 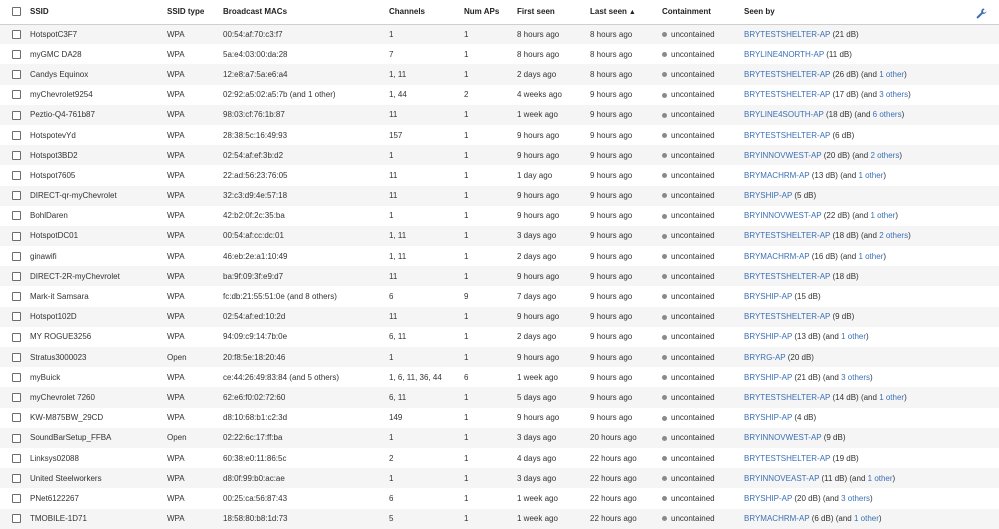 I want to click on ssid-cell: Hotspot102D, so click(x=53, y=317).